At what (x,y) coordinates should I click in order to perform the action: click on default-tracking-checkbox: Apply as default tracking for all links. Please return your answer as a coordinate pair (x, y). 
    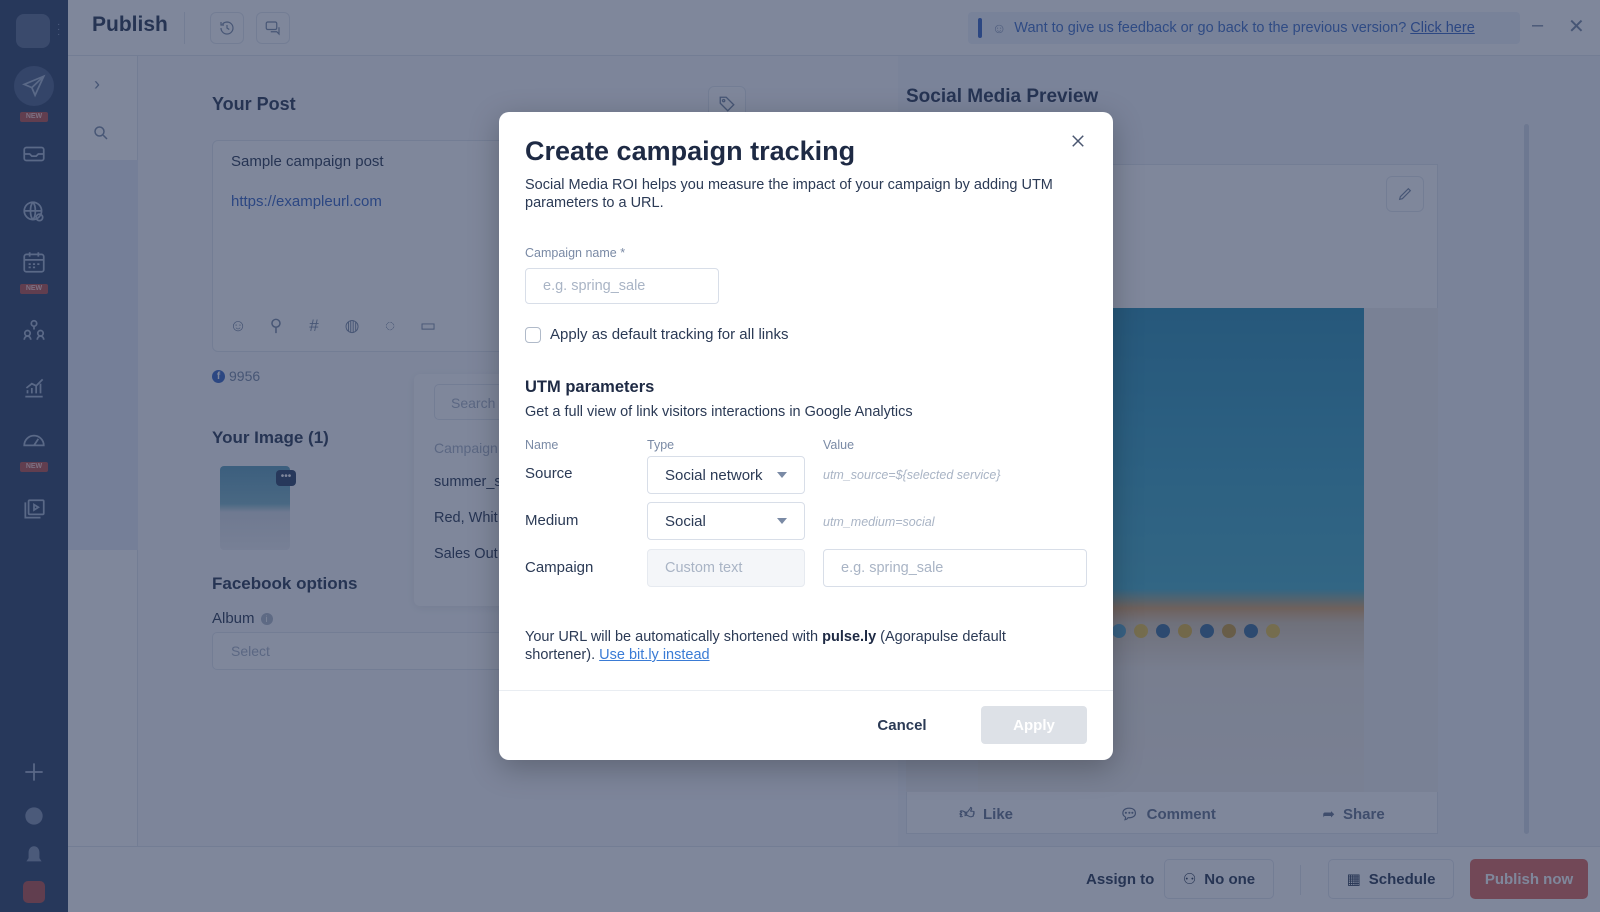
    Looking at the image, I should click on (656, 334).